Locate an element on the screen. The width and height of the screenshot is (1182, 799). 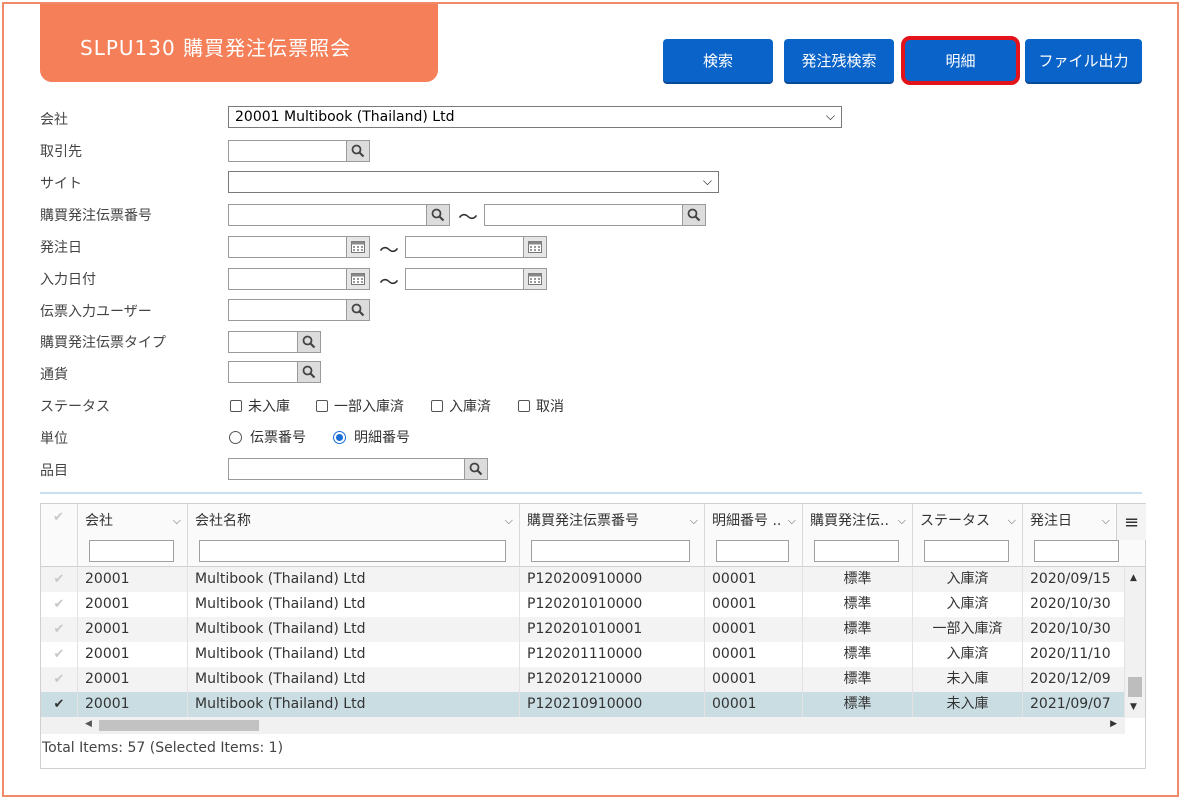
filter-input-line-number is located at coordinates (752, 551).